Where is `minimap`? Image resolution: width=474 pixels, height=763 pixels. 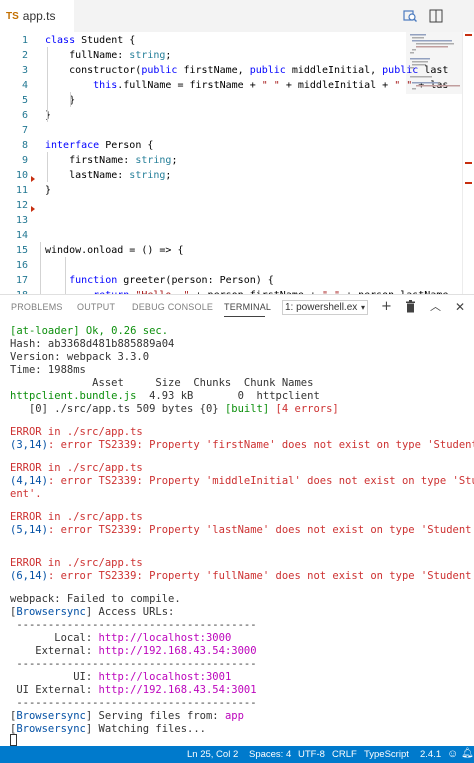
minimap is located at coordinates (434, 163).